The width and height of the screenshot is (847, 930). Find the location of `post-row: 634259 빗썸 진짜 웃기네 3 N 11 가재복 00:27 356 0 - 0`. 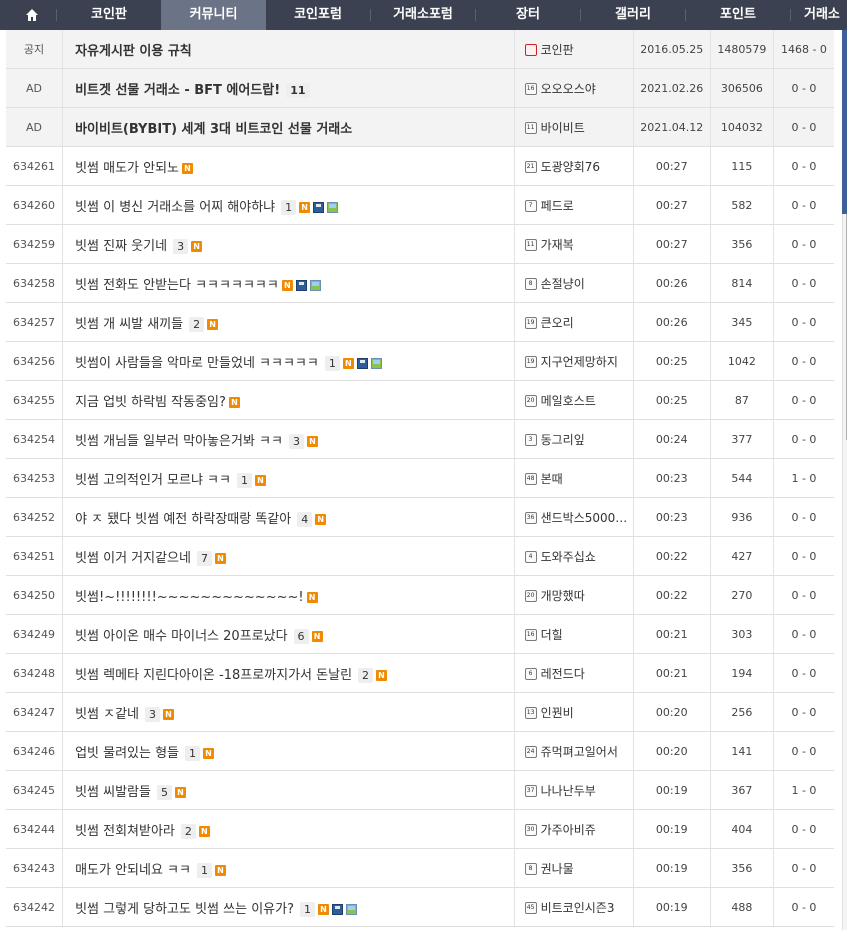

post-row: 634259 빗썸 진짜 웃기네 3 N 11 가재복 00:27 356 0 - 0 is located at coordinates (420, 244).